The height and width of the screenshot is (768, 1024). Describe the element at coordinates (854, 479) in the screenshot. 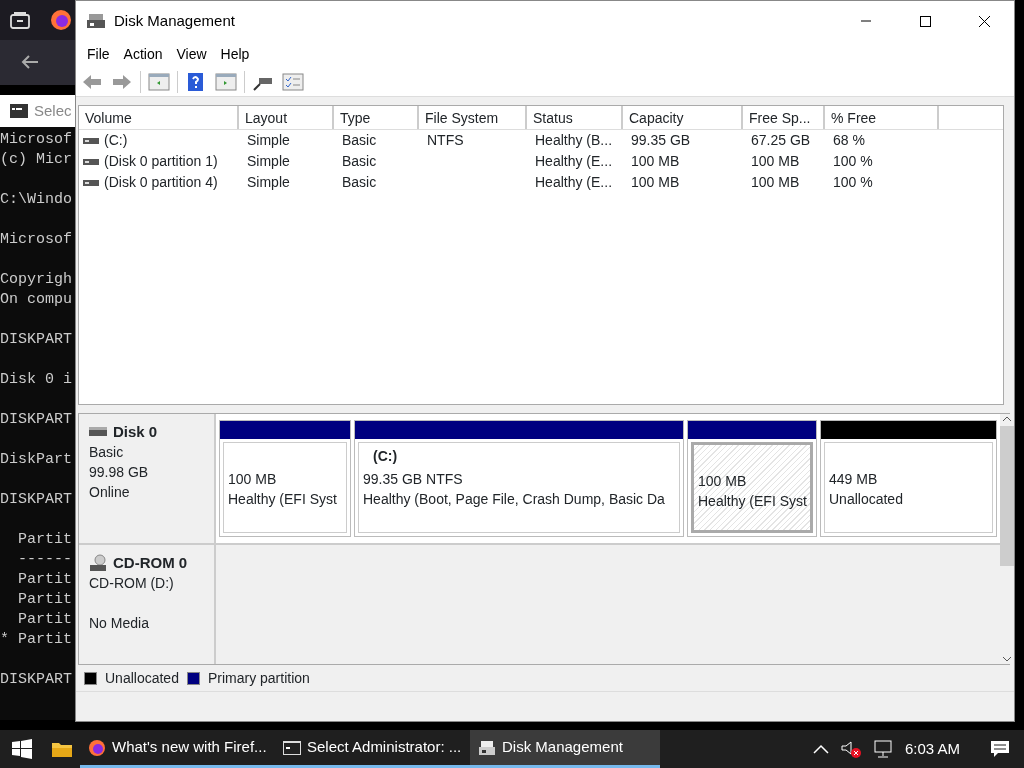

I see `partition-size: 449 MB` at that location.